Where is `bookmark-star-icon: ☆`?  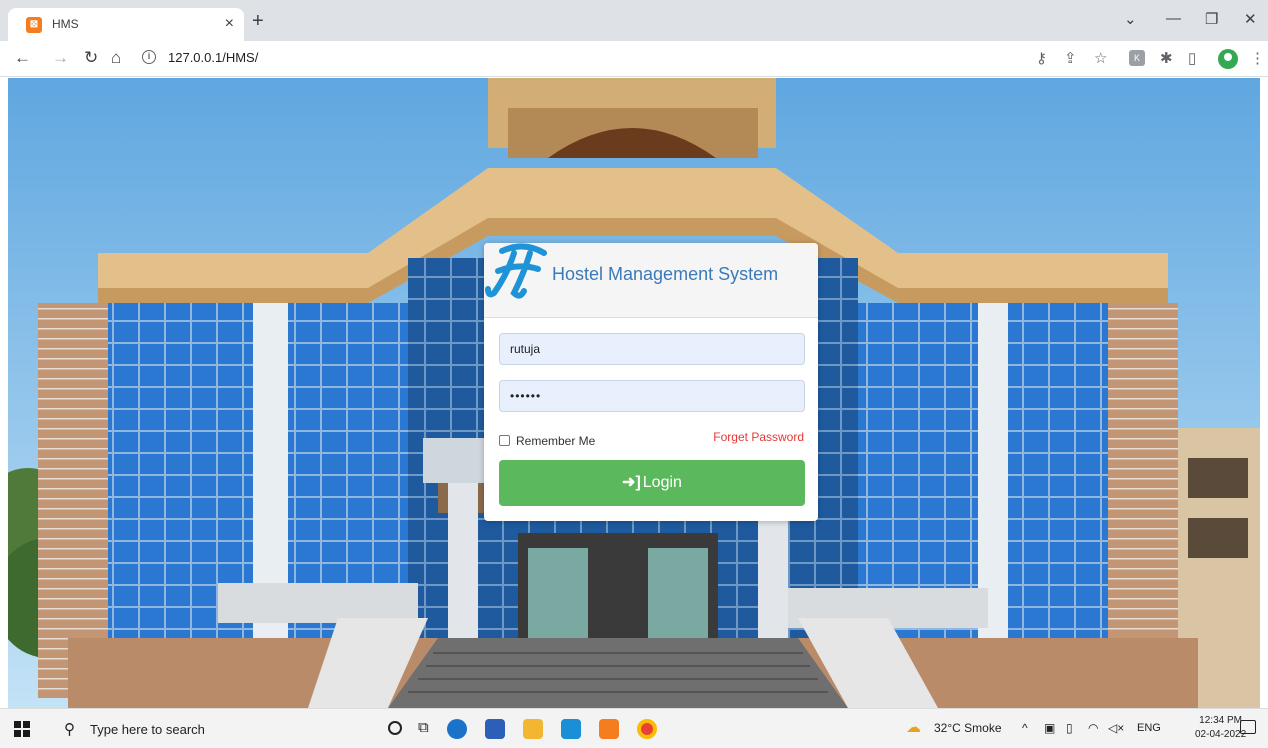 bookmark-star-icon: ☆ is located at coordinates (1100, 58).